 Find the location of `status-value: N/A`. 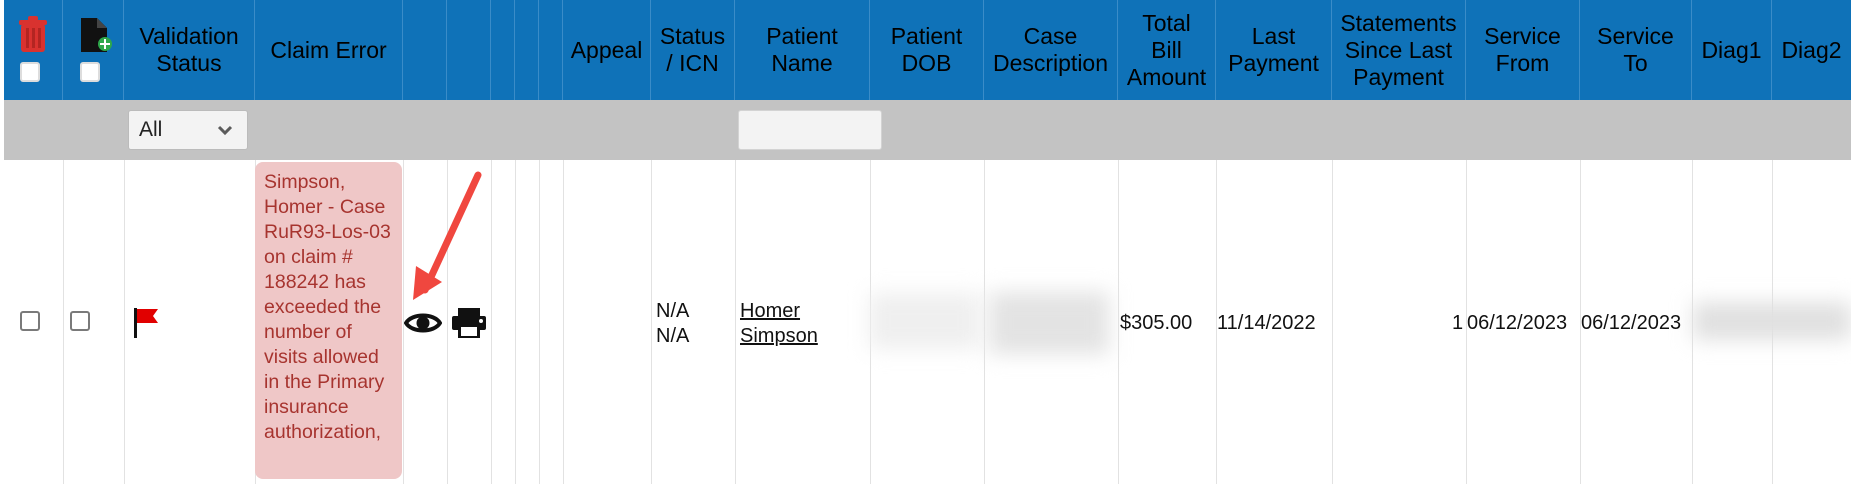

status-value: N/A is located at coordinates (673, 311).